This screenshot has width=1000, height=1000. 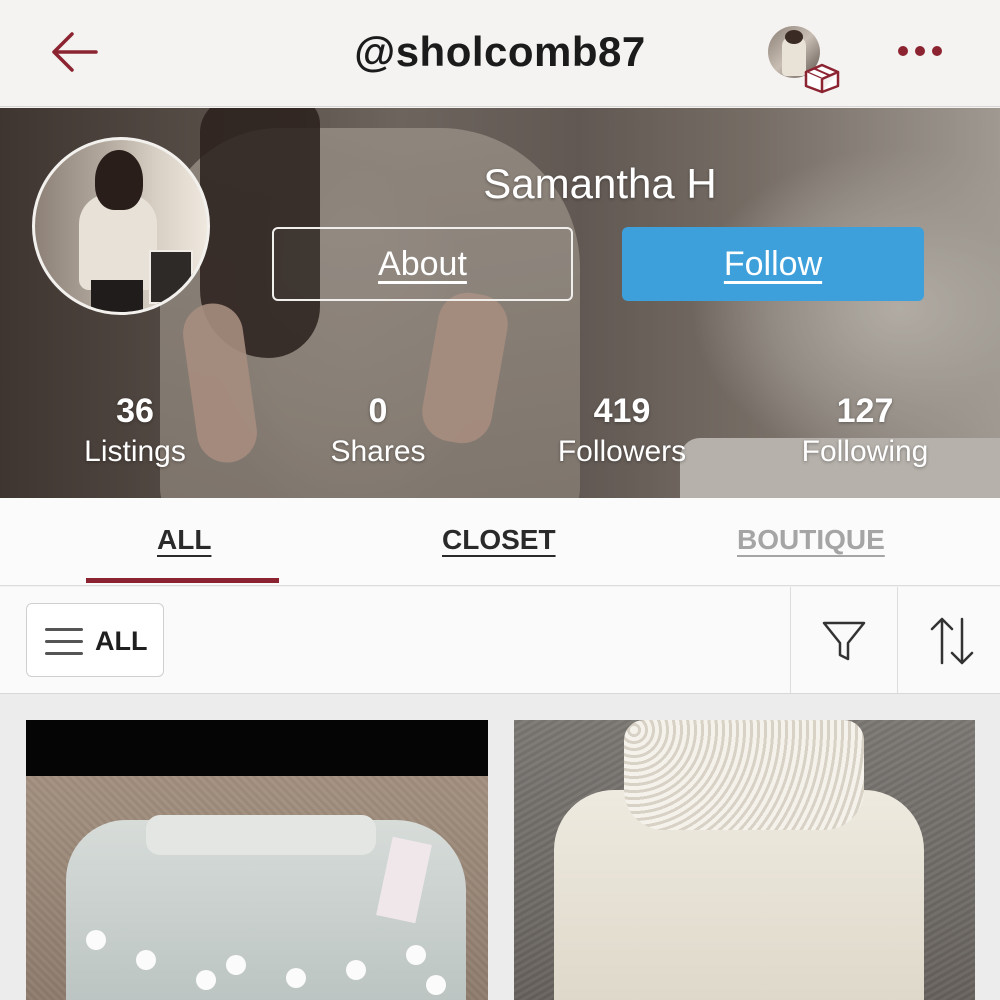 What do you see at coordinates (182, 580) in the screenshot?
I see `active-tab-indicator` at bounding box center [182, 580].